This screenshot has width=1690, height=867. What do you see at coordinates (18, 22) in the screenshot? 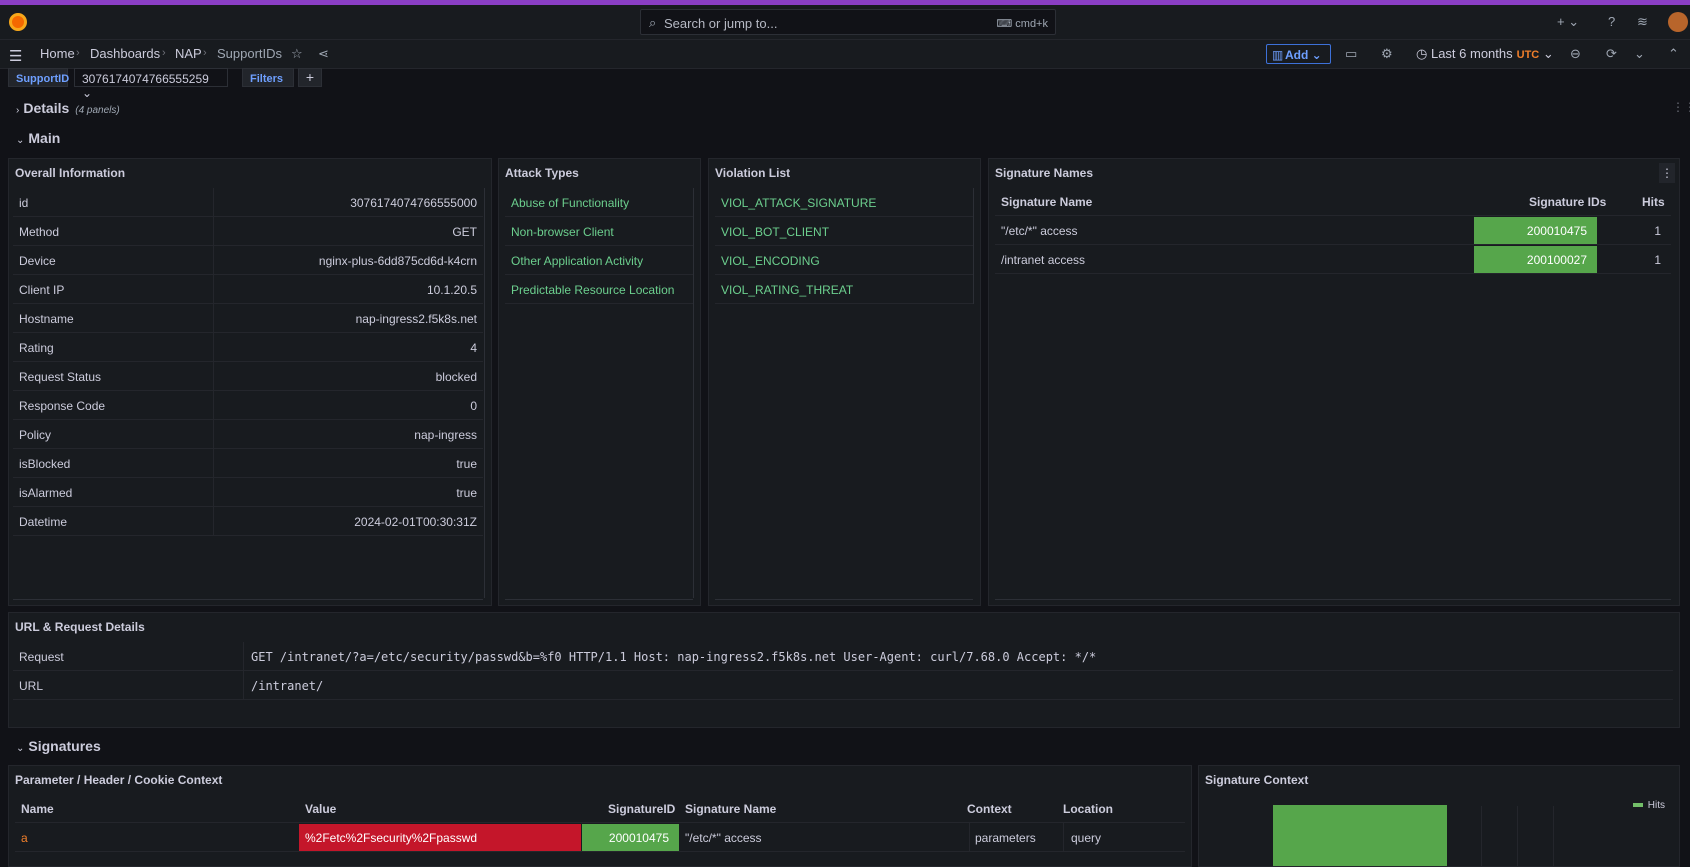
I see `grafana-logo-icon` at bounding box center [18, 22].